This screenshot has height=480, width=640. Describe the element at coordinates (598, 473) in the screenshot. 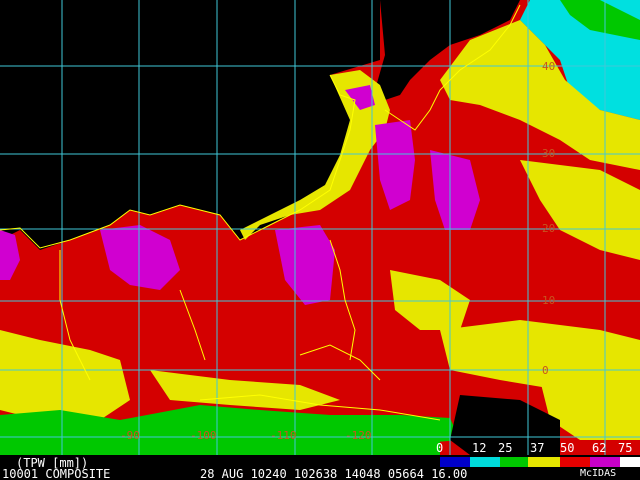

I see `source-label: McIDAS` at that location.